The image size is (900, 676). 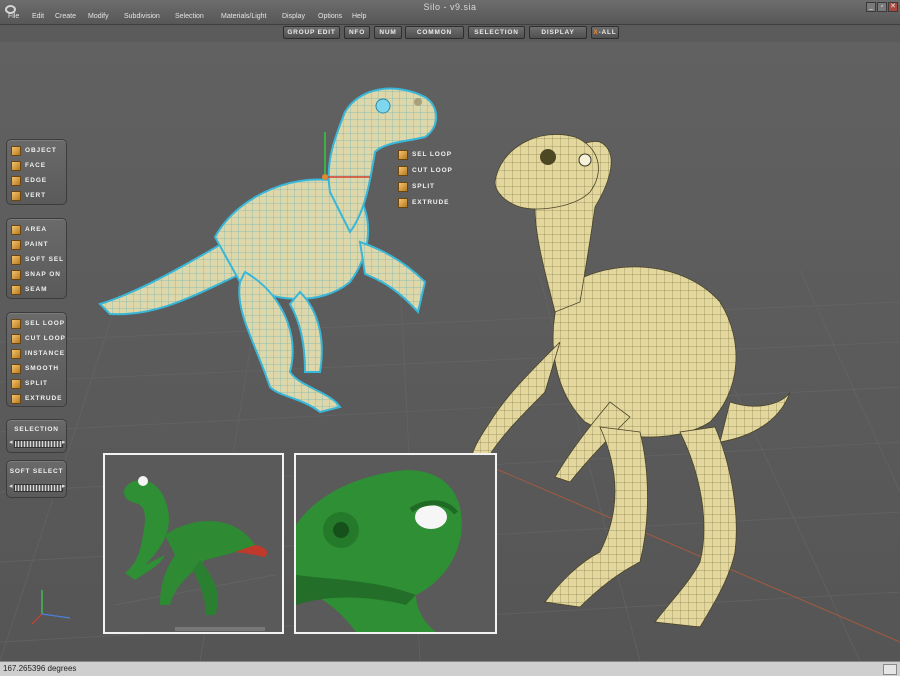 I want to click on snap-on-button: SNAP ON, so click(x=38, y=275).